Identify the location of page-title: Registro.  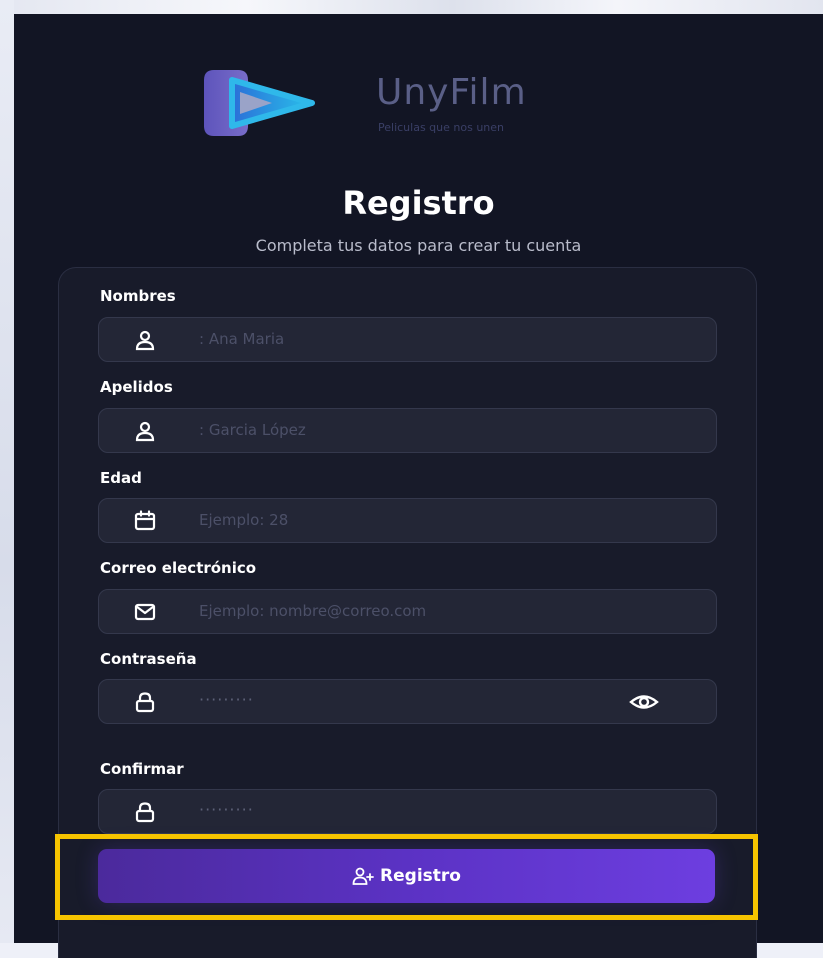
(418, 203).